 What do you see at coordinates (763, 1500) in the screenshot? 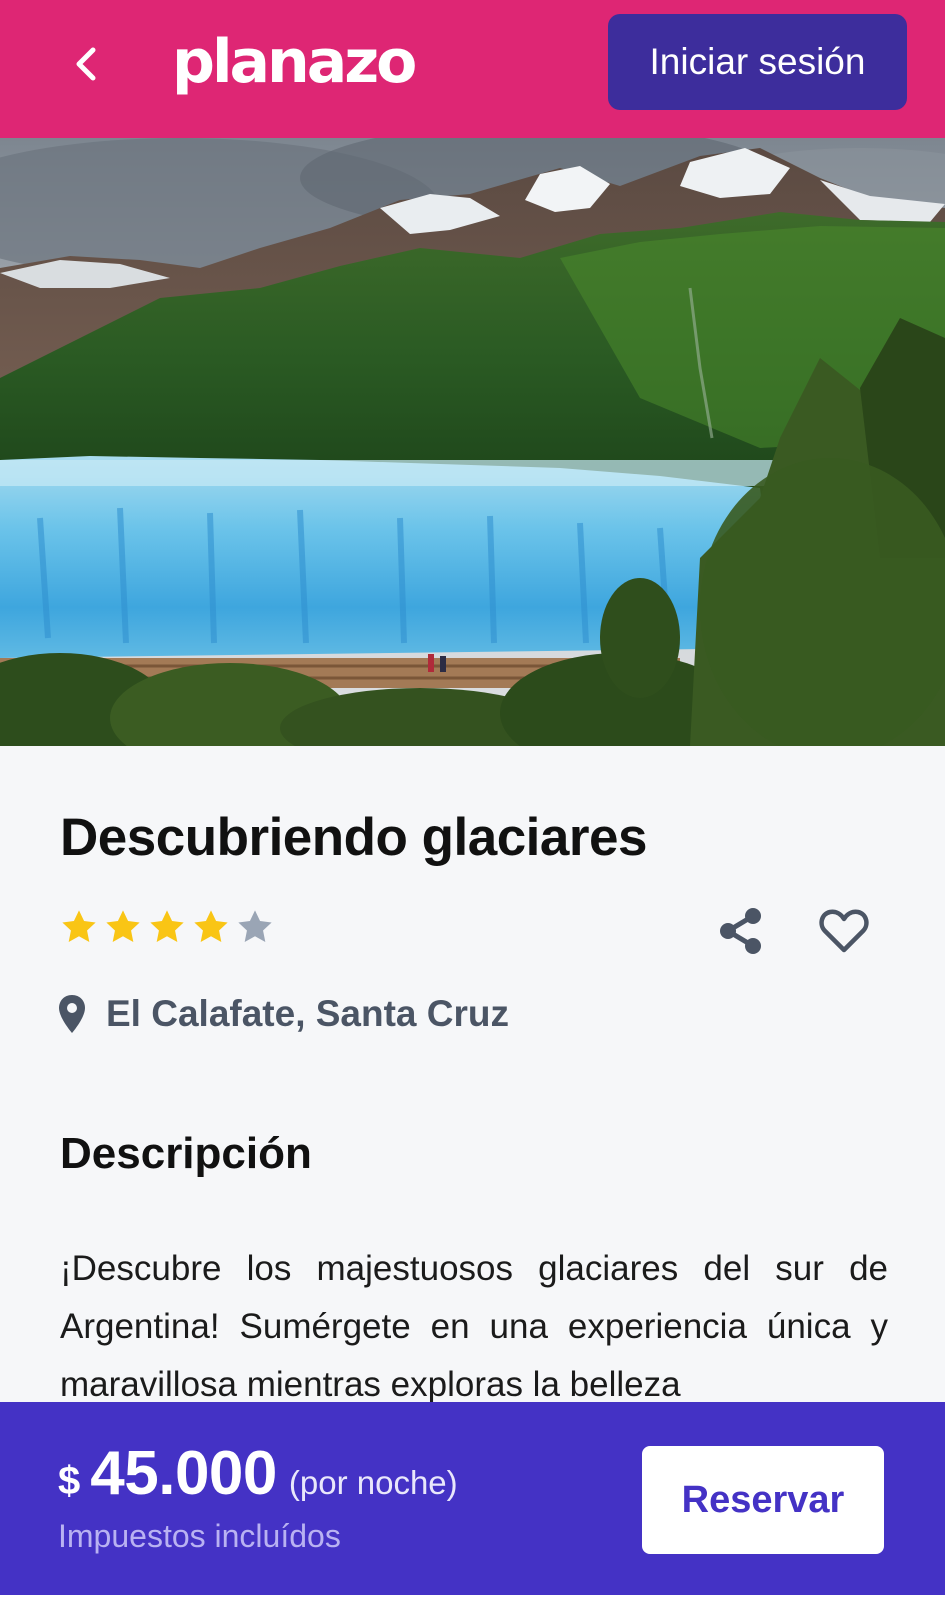
I see `reserve-button: Reservar` at bounding box center [763, 1500].